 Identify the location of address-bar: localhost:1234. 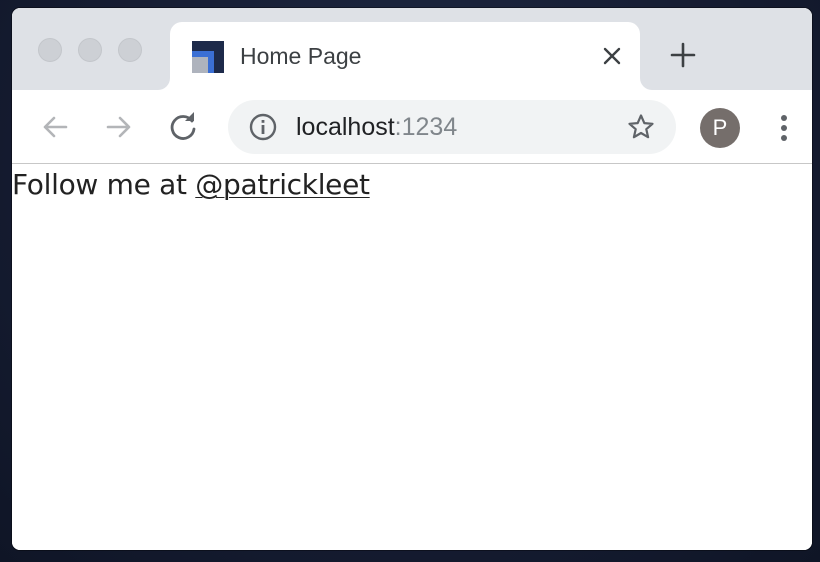
(452, 127).